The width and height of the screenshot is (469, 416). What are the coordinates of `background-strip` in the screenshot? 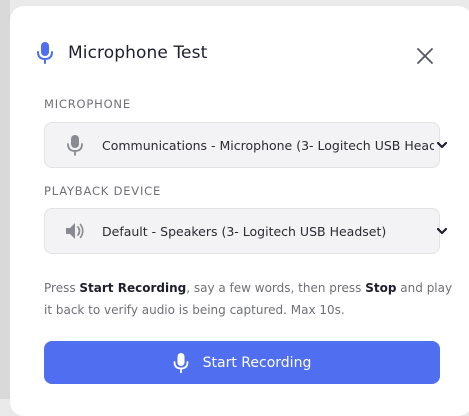 It's located at (5, 199).